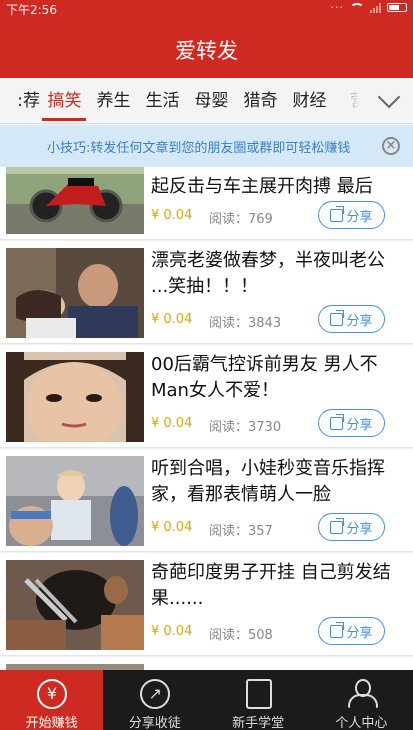 This screenshot has width=413, height=730. Describe the element at coordinates (357, 7) in the screenshot. I see `wifi-icon` at that location.